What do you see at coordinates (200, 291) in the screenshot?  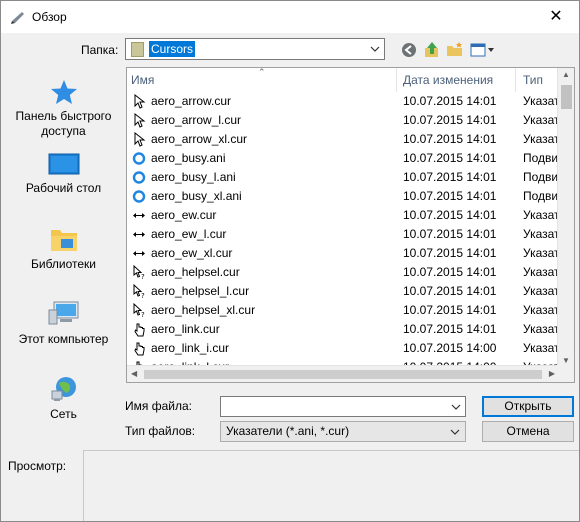 I see `file-name: aero_helpsel_l.cur` at bounding box center [200, 291].